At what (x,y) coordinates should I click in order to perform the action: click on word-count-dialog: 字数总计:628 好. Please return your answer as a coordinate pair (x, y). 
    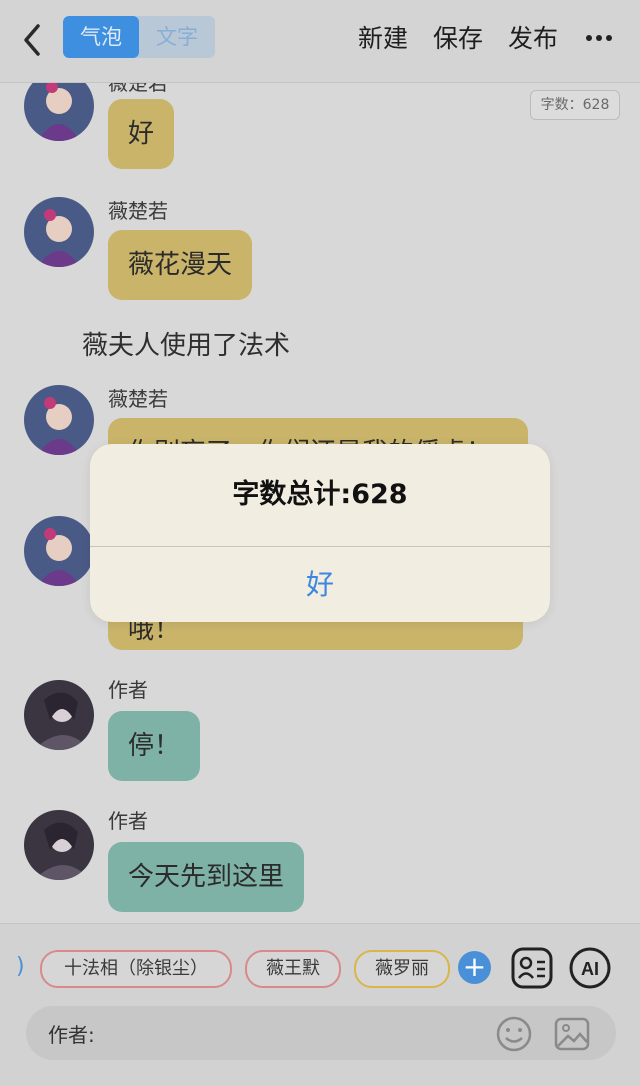
    Looking at the image, I should click on (320, 533).